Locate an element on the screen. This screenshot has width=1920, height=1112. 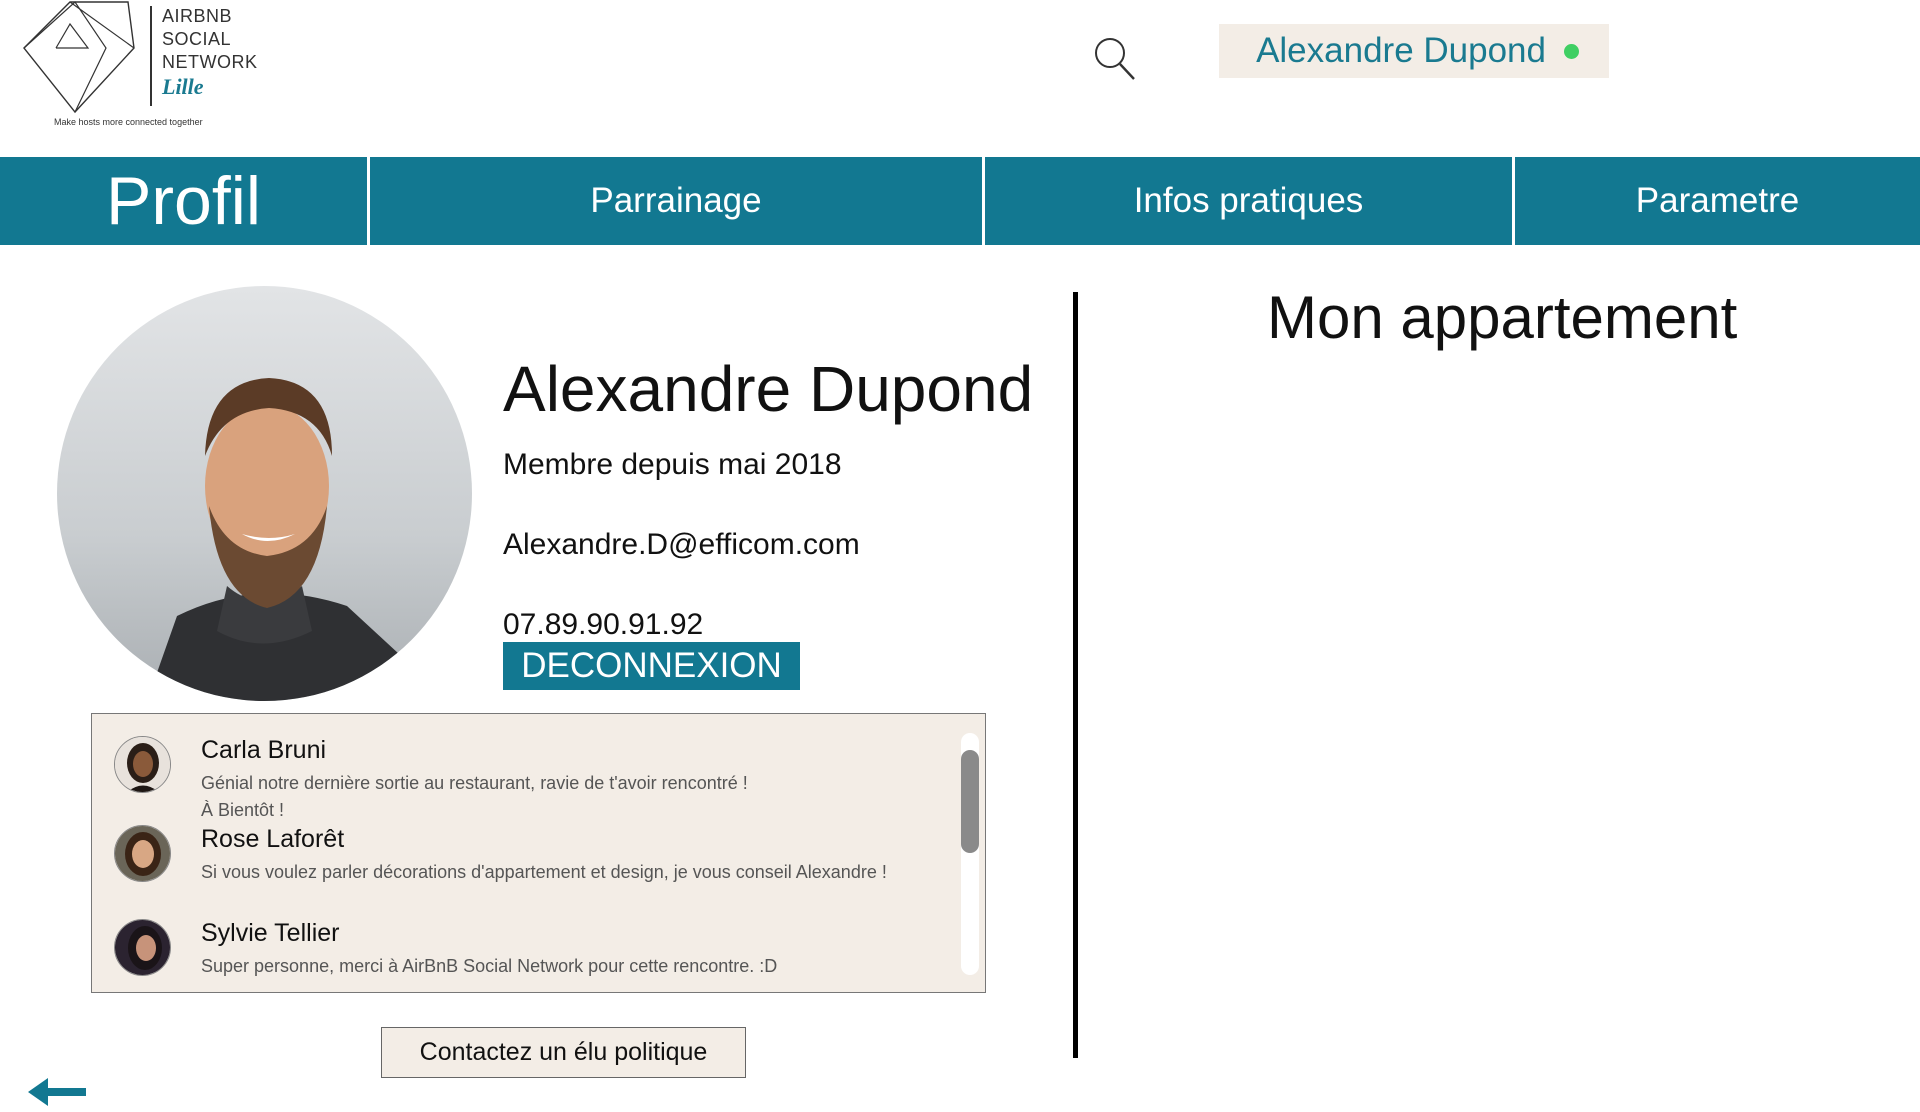
apartment-title: Mon appartement is located at coordinates (1502, 317).